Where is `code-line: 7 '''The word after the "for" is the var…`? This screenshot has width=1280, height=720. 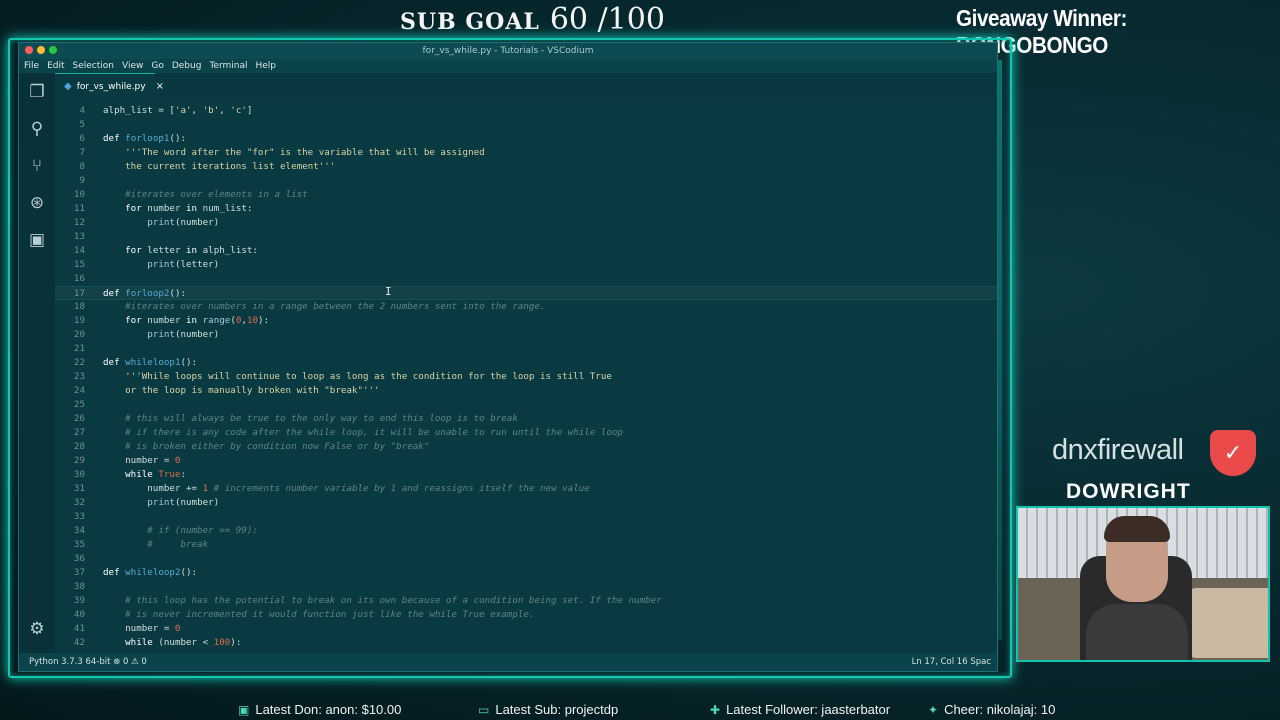 code-line: 7 '''The word after the "for" is the var… is located at coordinates (526, 153).